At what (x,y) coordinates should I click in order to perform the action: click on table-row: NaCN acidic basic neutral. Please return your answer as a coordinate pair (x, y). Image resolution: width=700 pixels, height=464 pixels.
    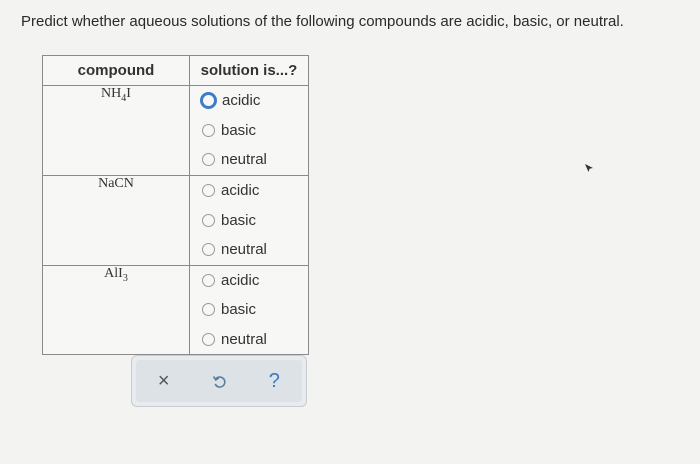
    Looking at the image, I should click on (175, 220).